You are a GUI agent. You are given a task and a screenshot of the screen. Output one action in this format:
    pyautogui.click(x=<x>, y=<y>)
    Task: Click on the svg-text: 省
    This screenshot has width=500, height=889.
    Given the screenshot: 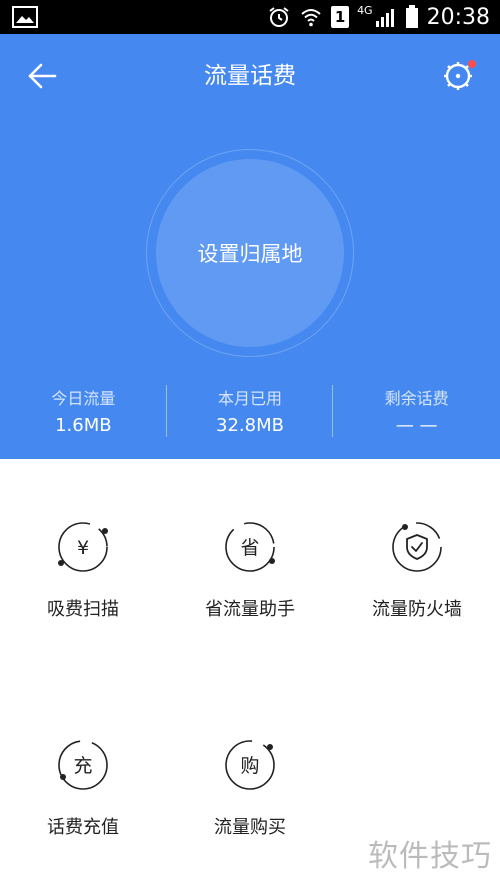 What is the action you would take?
    pyautogui.click(x=249, y=548)
    